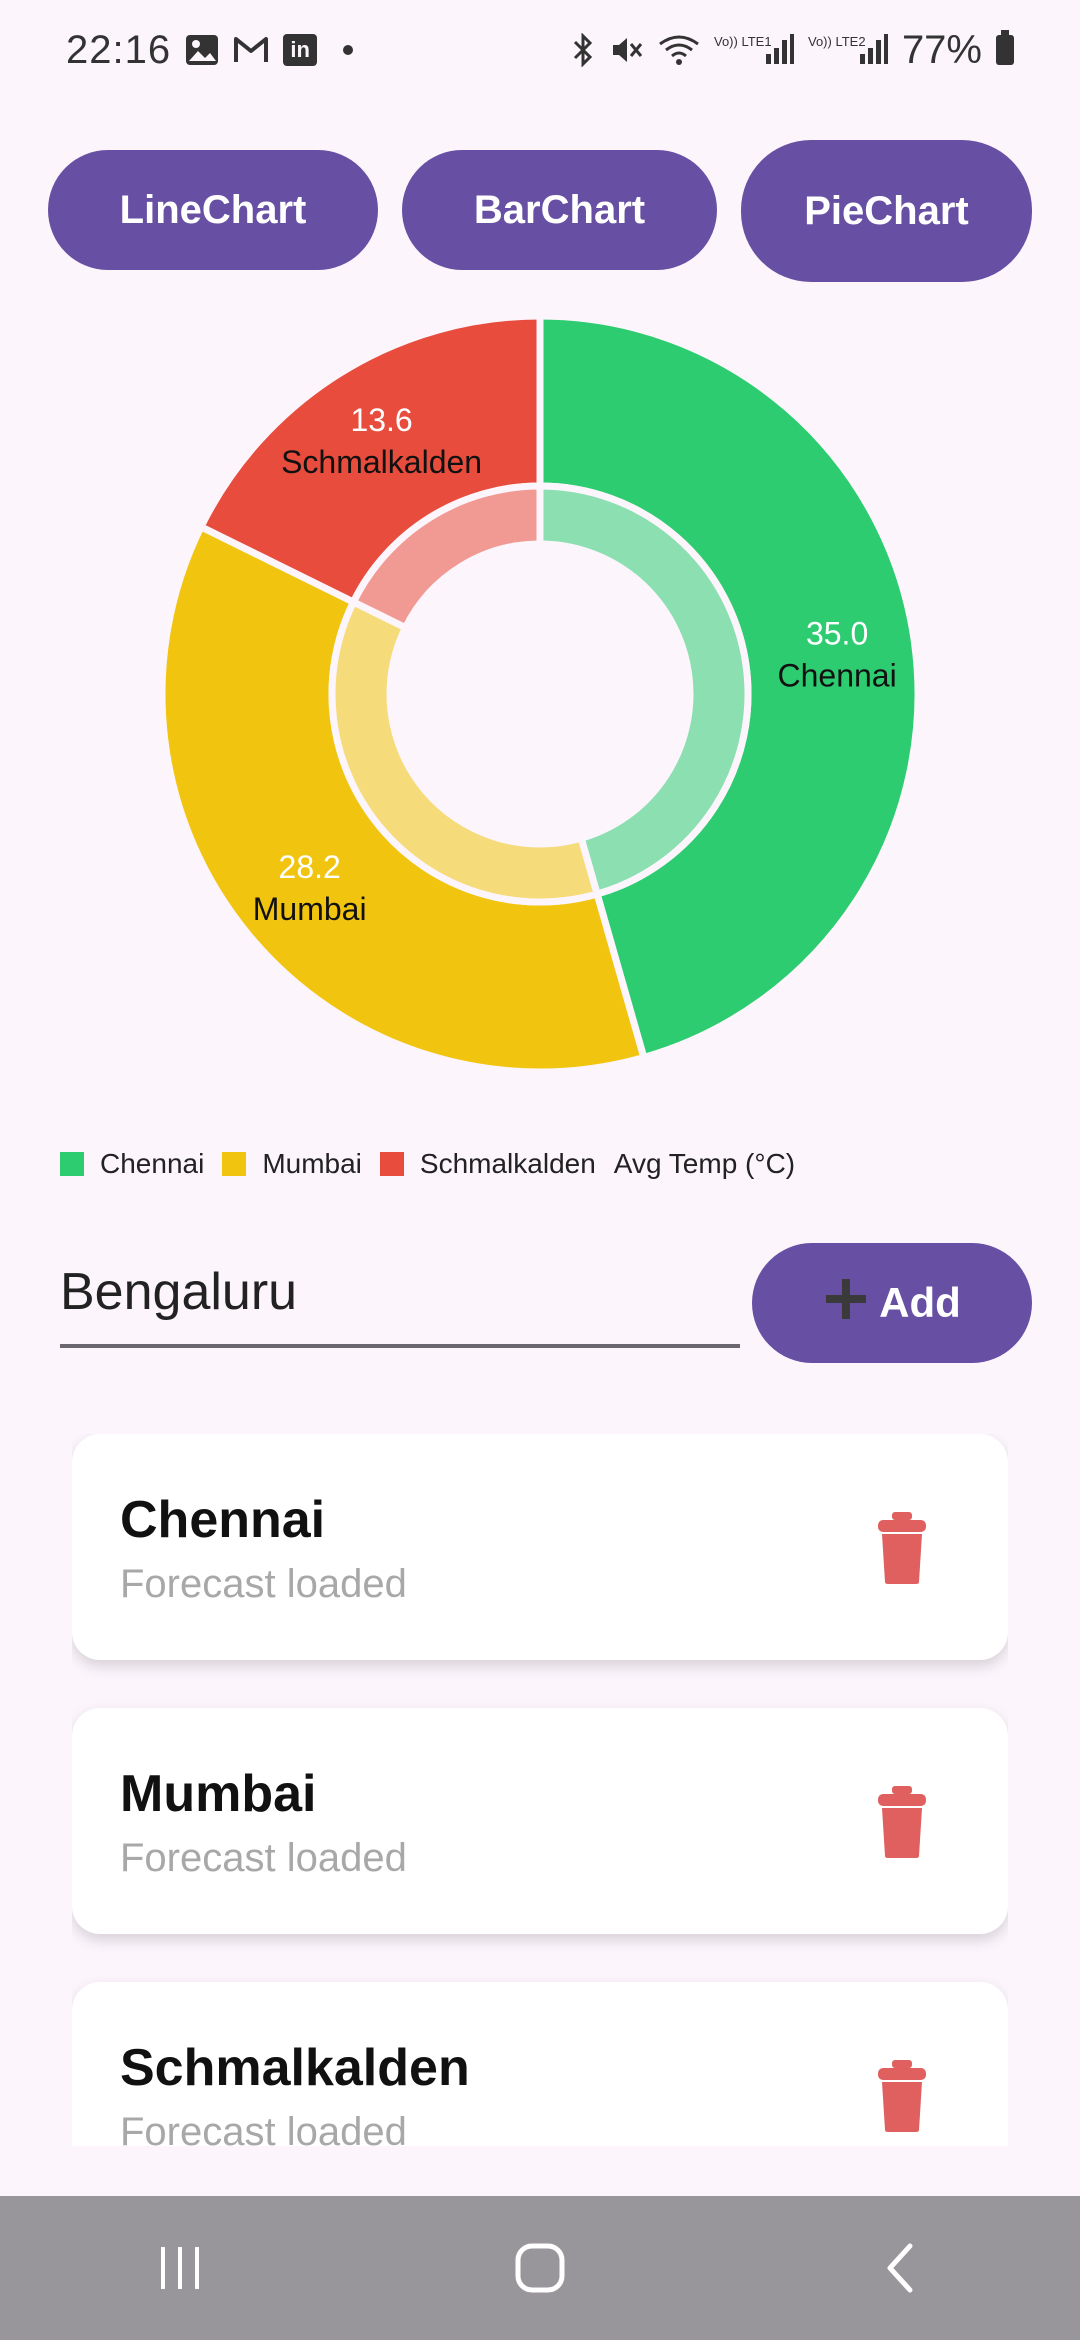 This screenshot has height=2340, width=1080. What do you see at coordinates (583, 50) in the screenshot?
I see `bluetooth-icon` at bounding box center [583, 50].